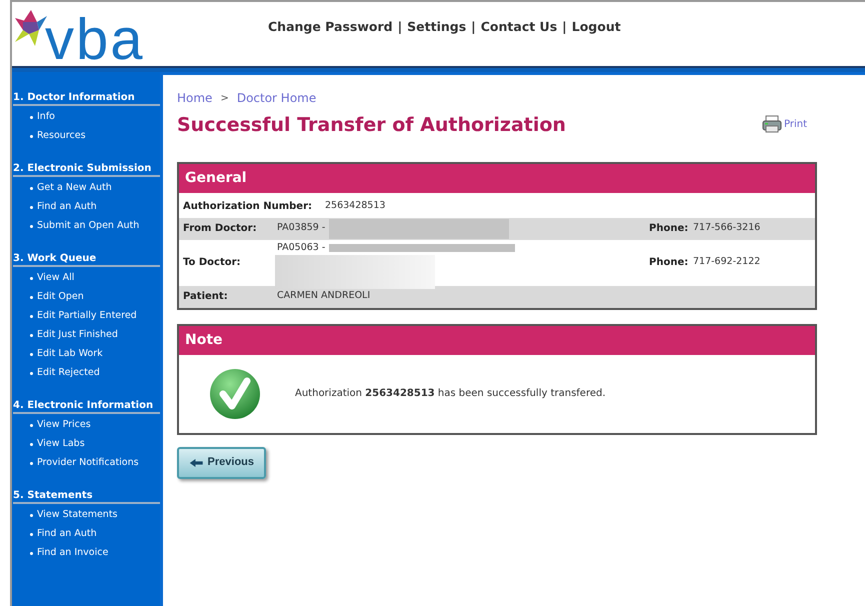  Describe the element at coordinates (95, 515) in the screenshot. I see `sidebar-link: View Statements` at that location.